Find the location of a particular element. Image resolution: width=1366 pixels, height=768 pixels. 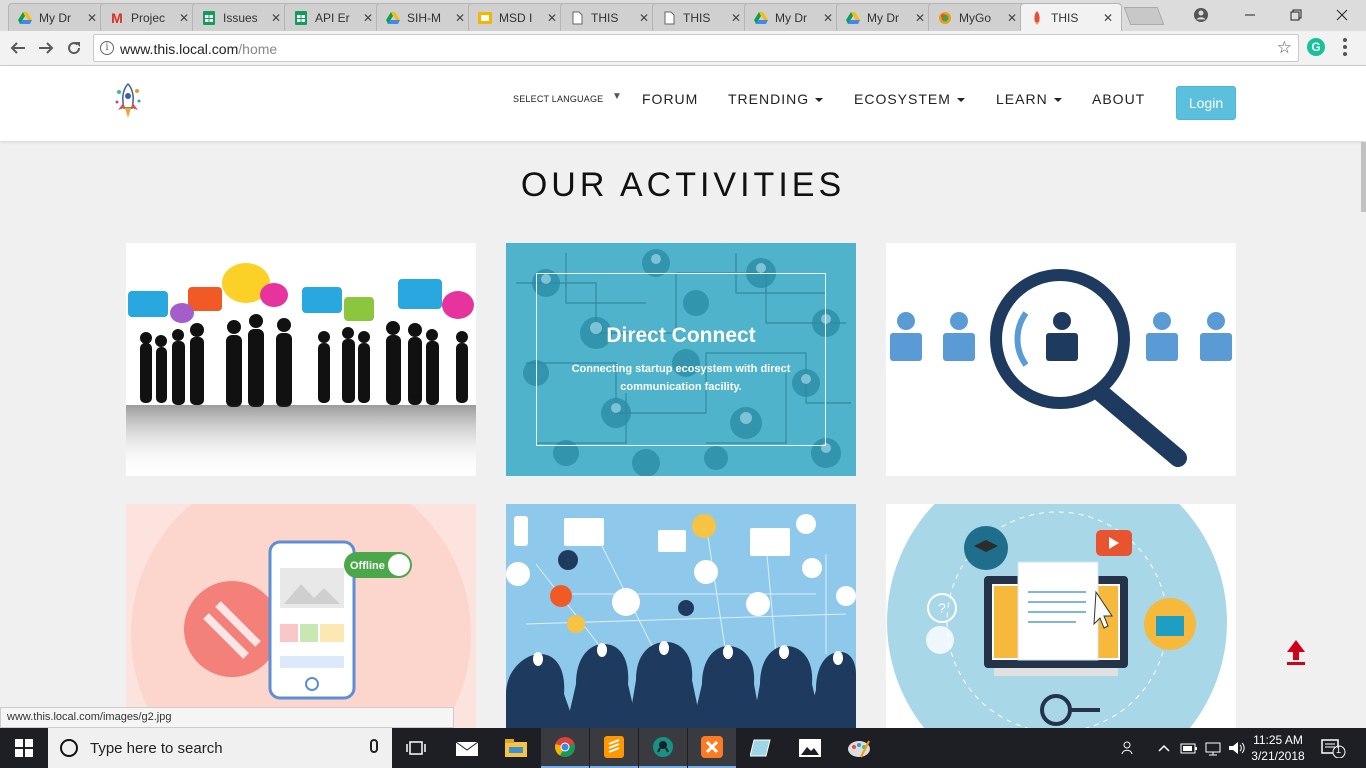

browser-toolbar: i www.this.local.com/home ☆ is located at coordinates (683, 48).